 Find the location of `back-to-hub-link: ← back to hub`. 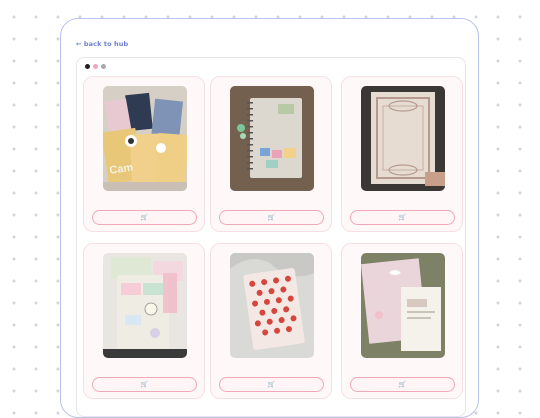

back-to-hub-link: ← back to hub is located at coordinates (102, 44).